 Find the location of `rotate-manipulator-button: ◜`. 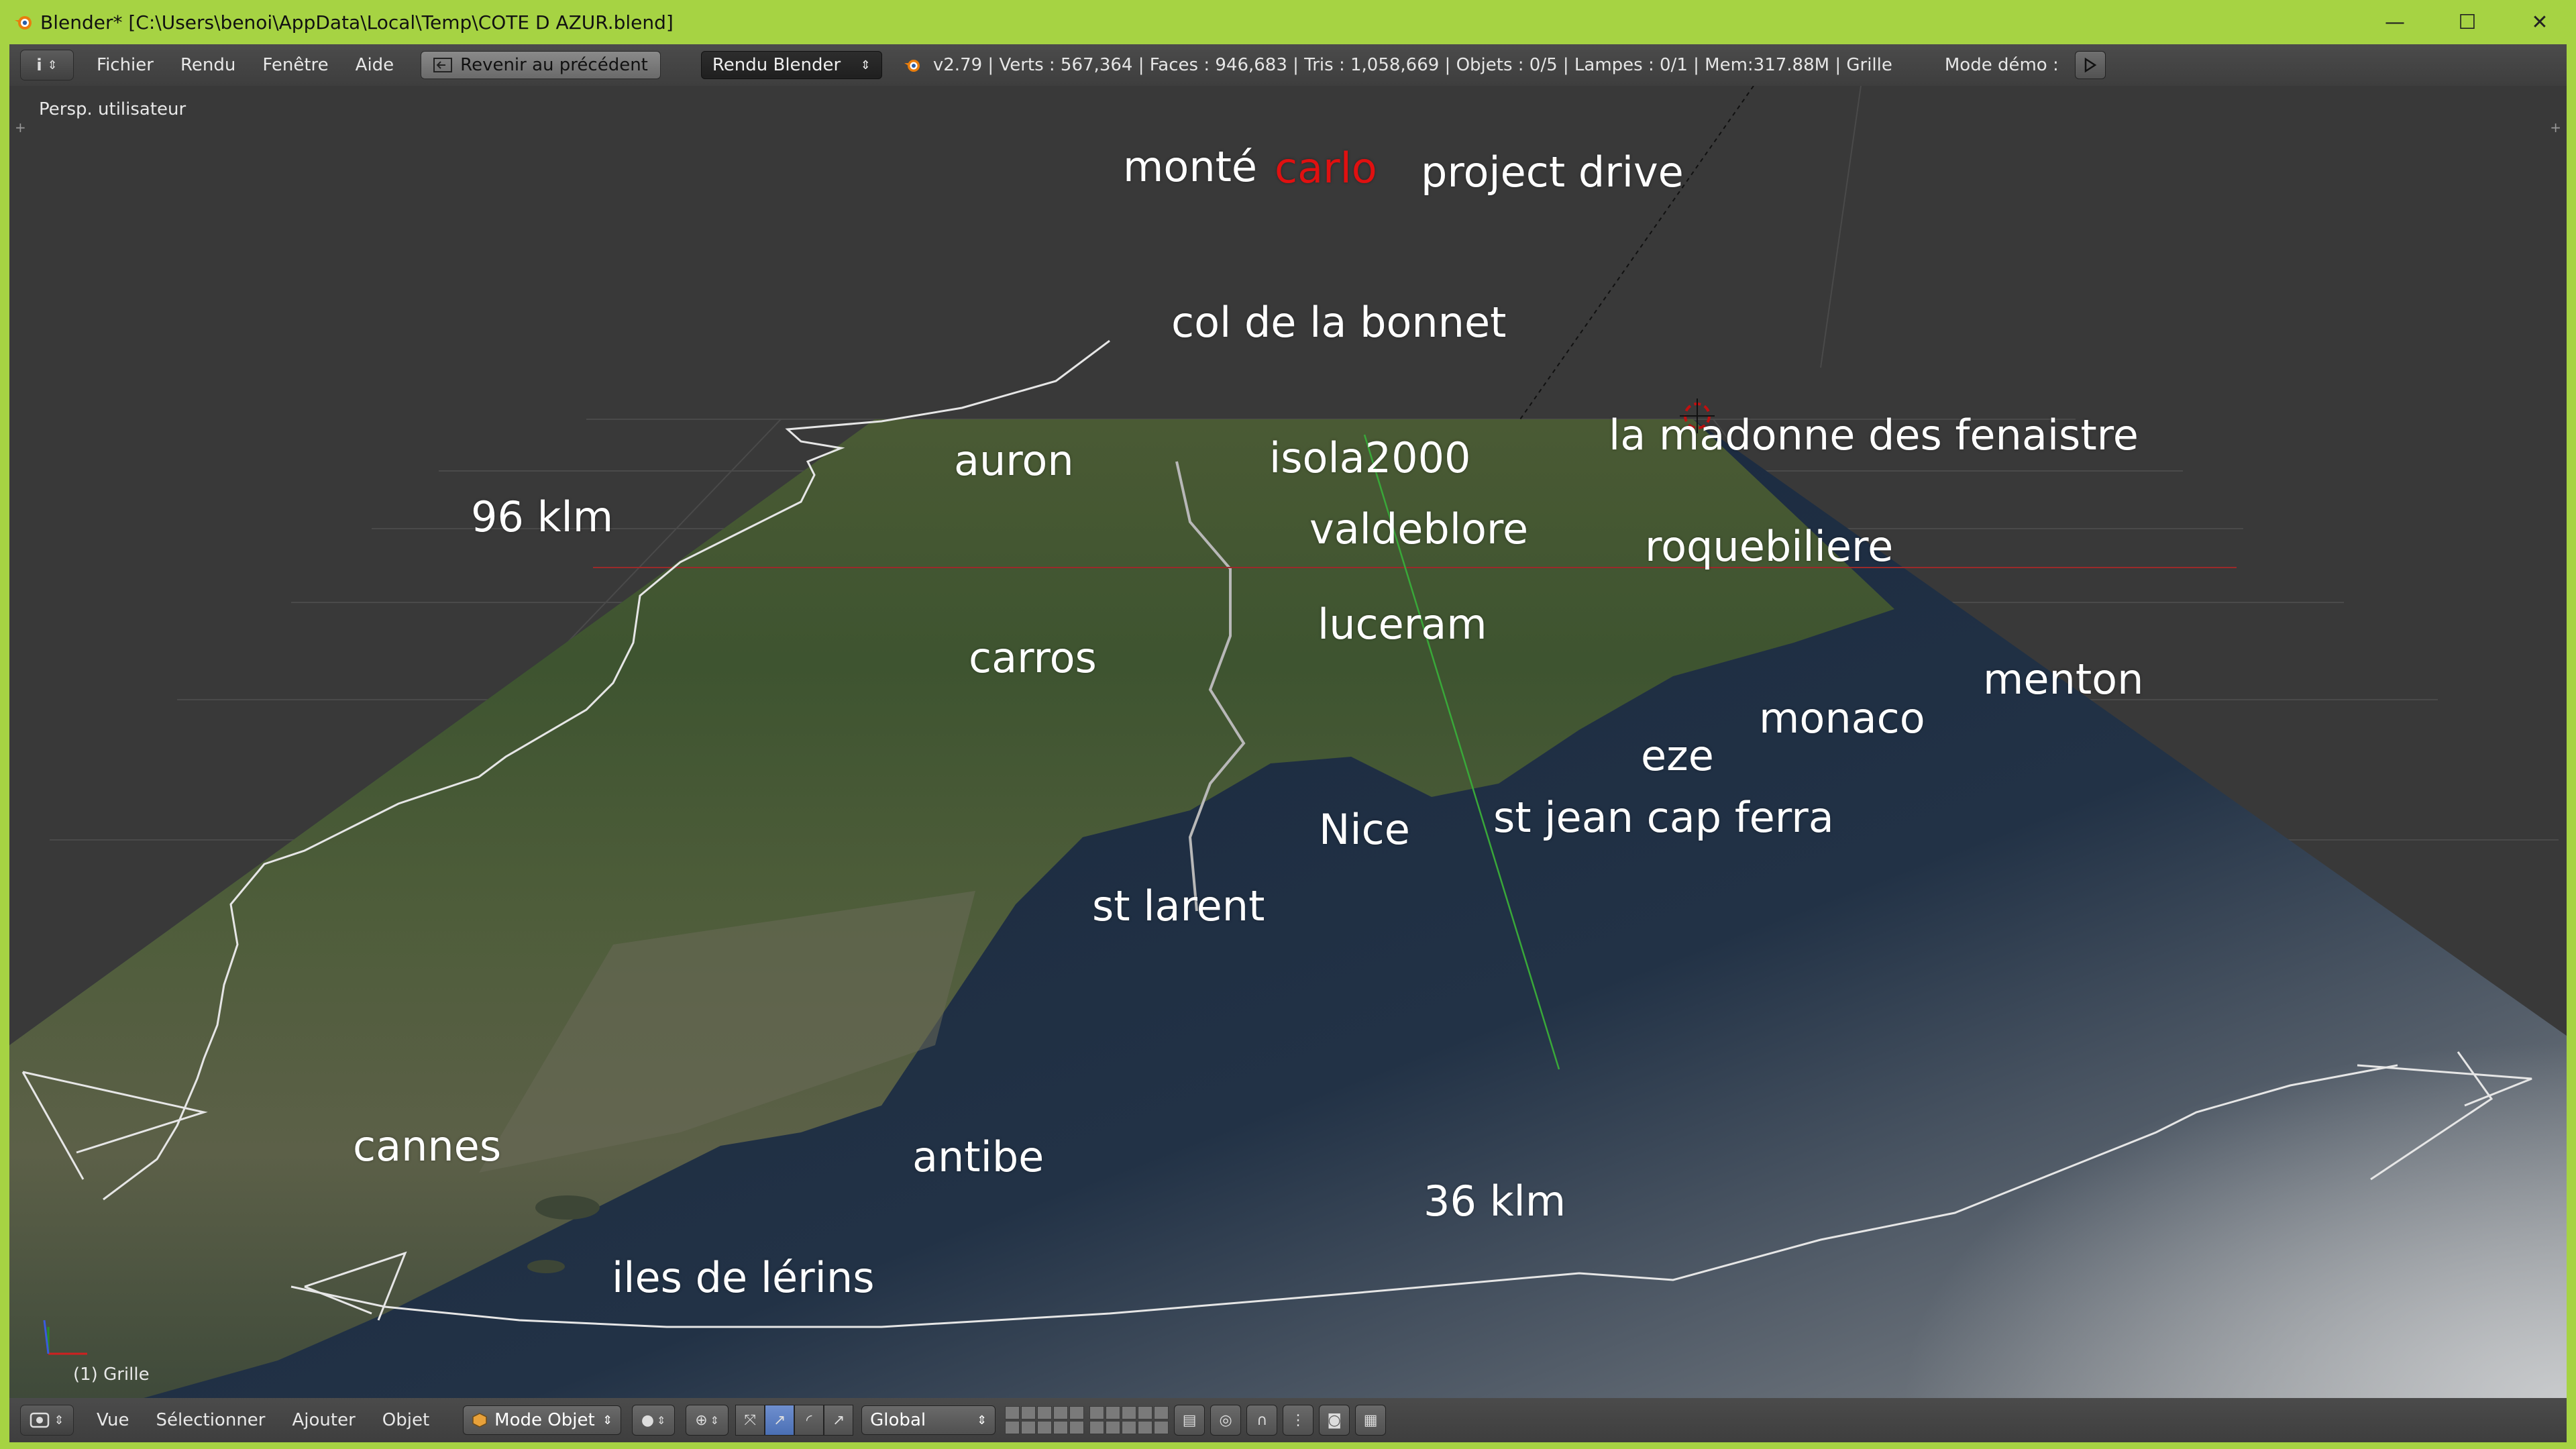

rotate-manipulator-button: ◜ is located at coordinates (809, 1420).